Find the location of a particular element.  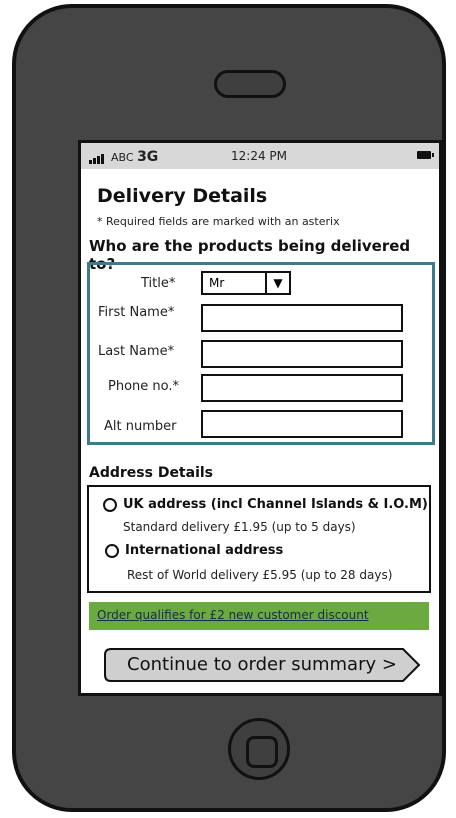

alt-number-label: Alt number is located at coordinates (140, 426).